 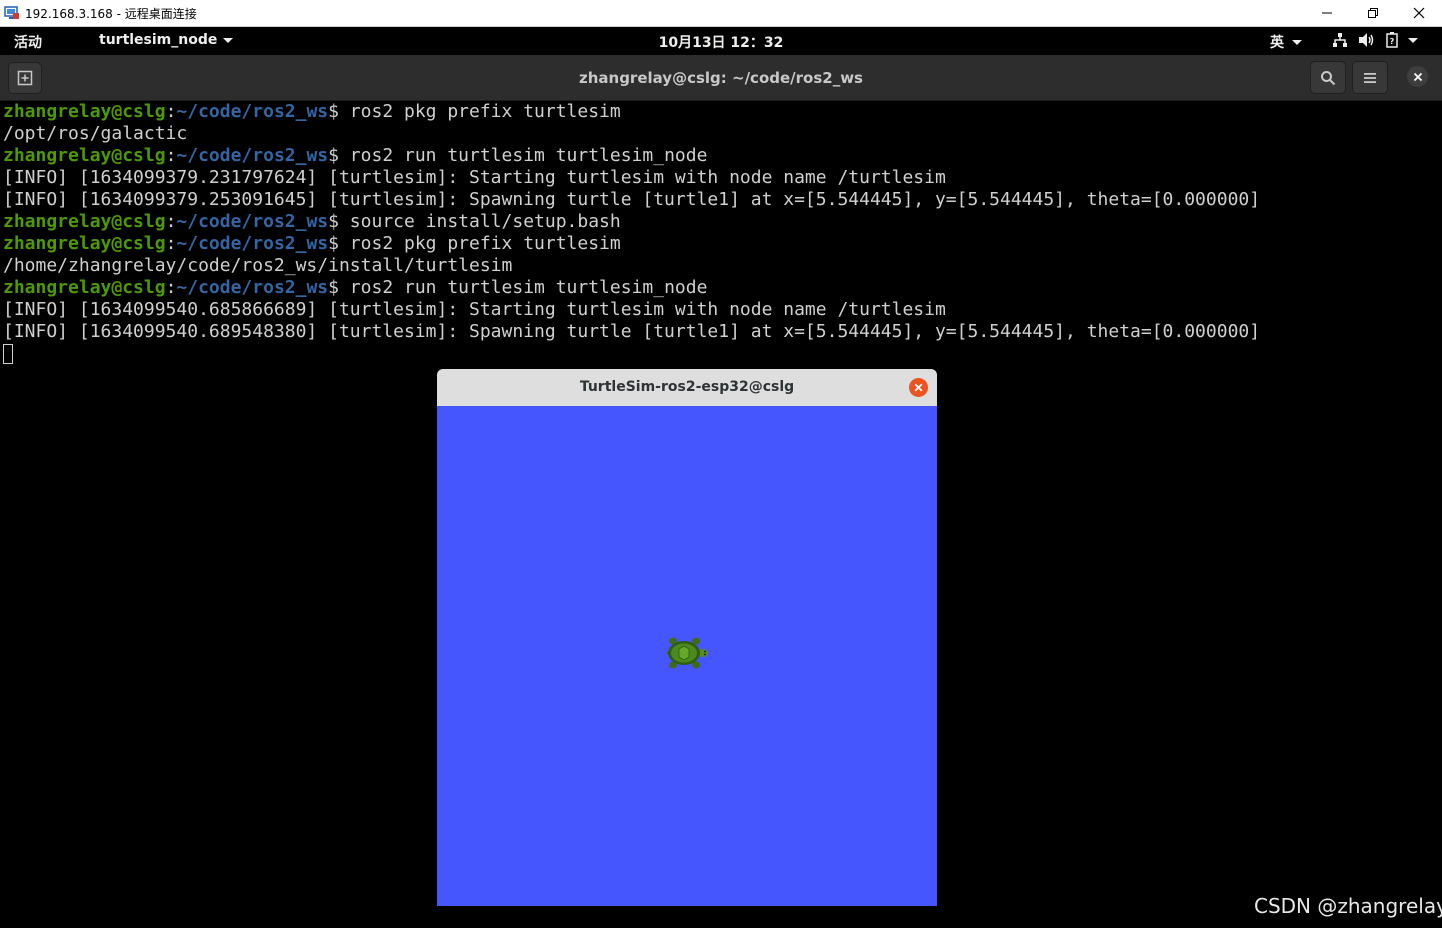 I want to click on remote-desktop-icon, so click(x=11, y=12).